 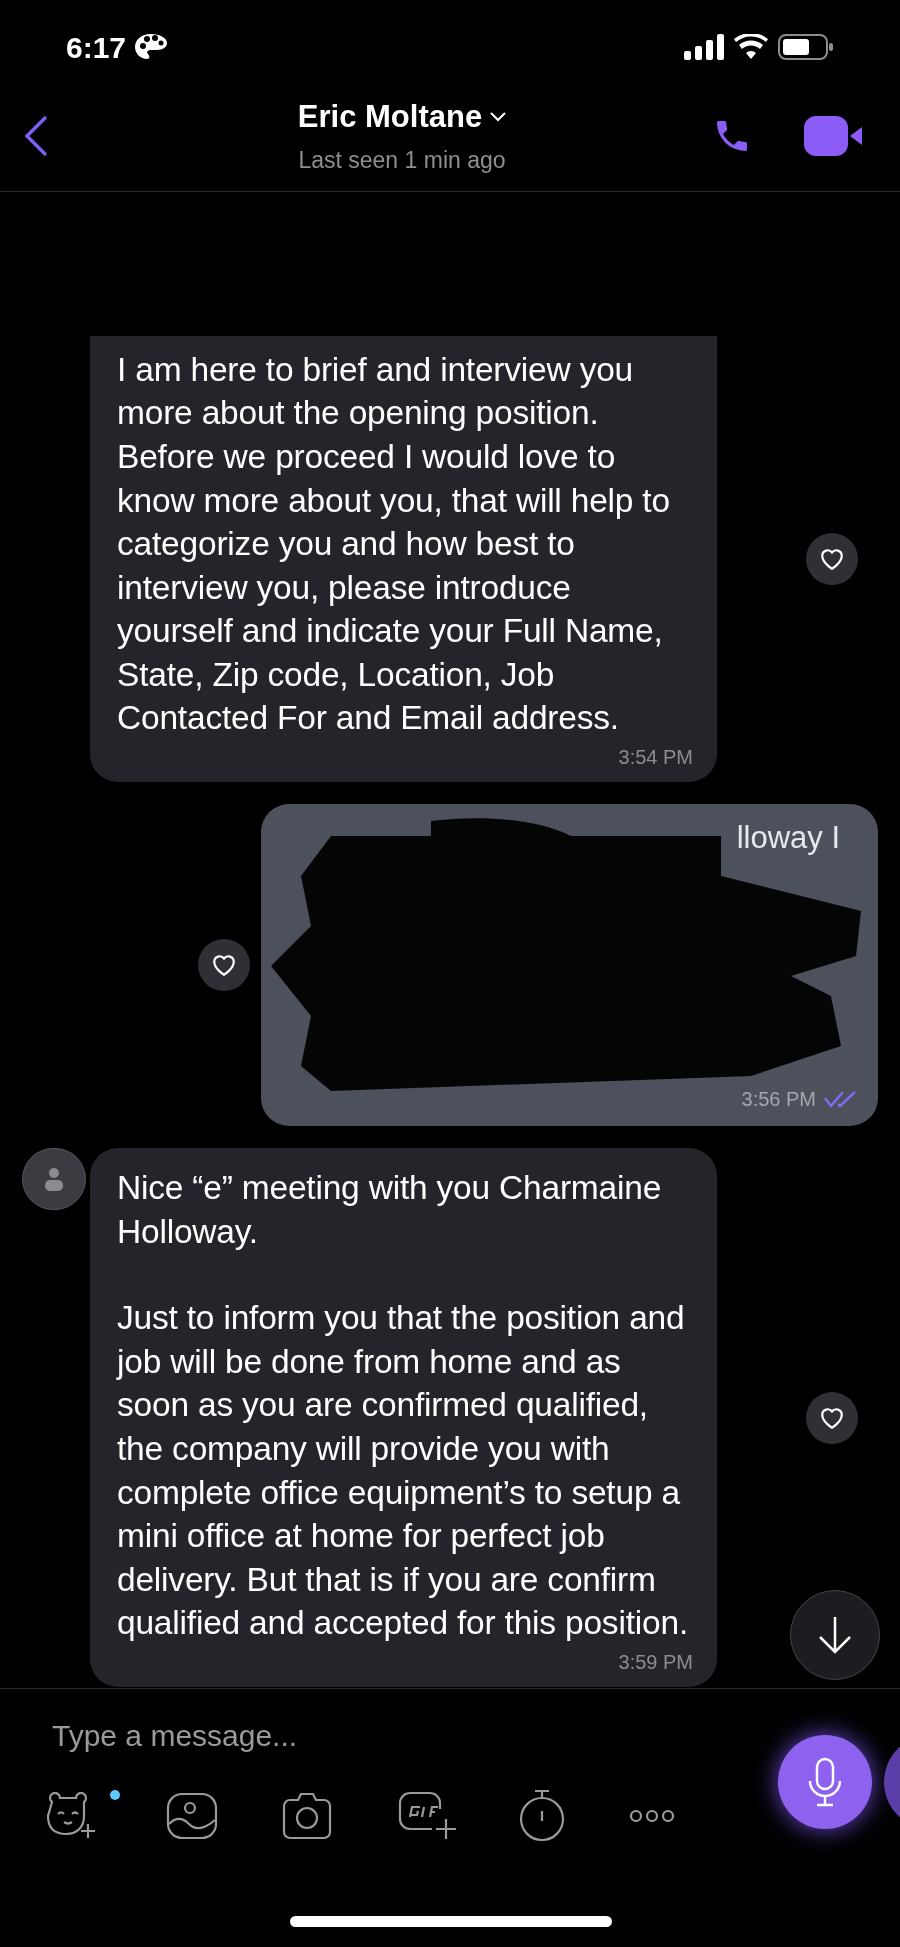 I want to click on message-text: lloway I, so click(x=788, y=838).